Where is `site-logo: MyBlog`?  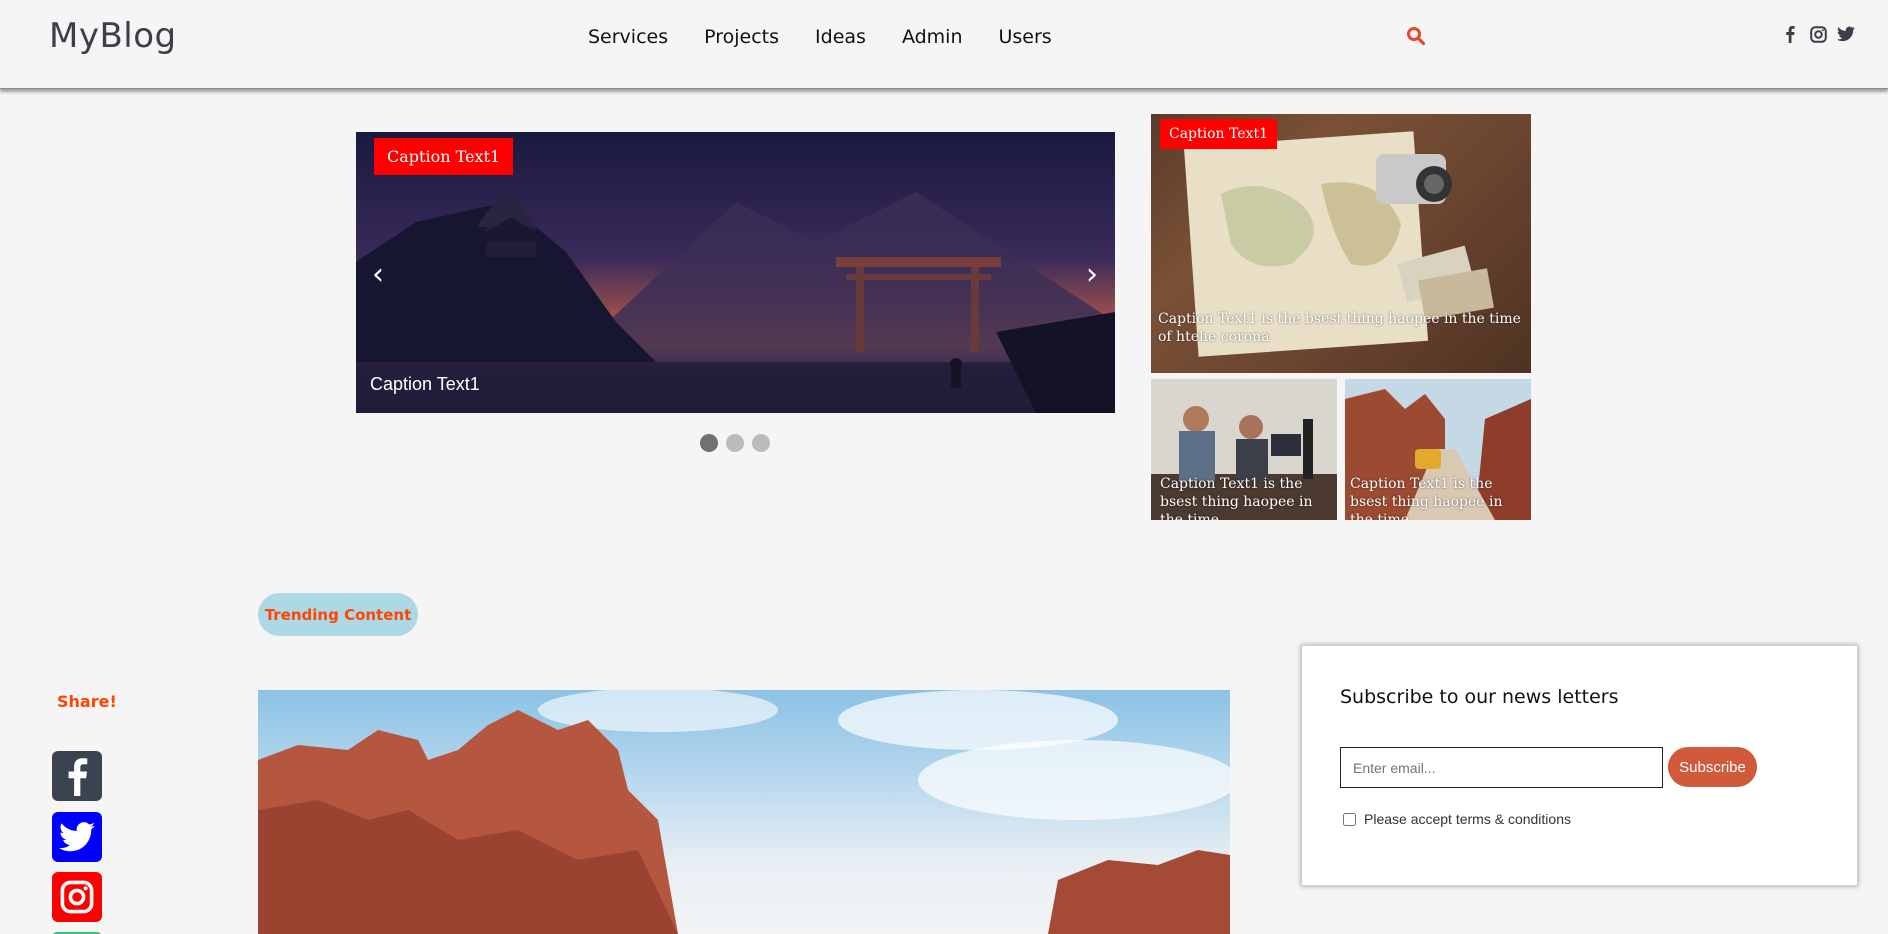 site-logo: MyBlog is located at coordinates (113, 36).